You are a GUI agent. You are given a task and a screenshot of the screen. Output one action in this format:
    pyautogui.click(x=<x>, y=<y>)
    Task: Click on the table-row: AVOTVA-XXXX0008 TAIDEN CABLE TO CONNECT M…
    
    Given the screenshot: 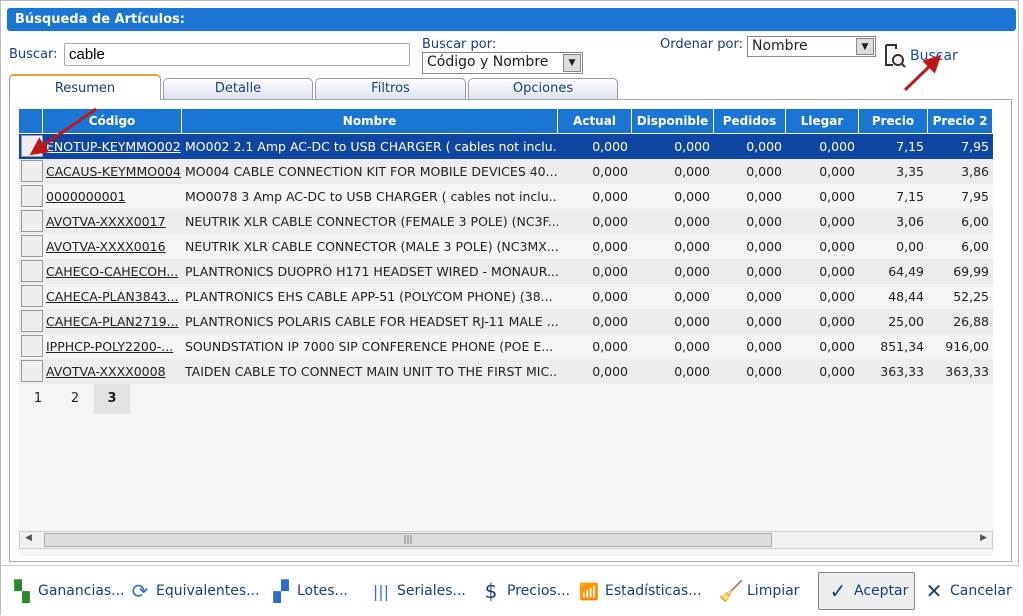 What is the action you would take?
    pyautogui.click(x=506, y=371)
    